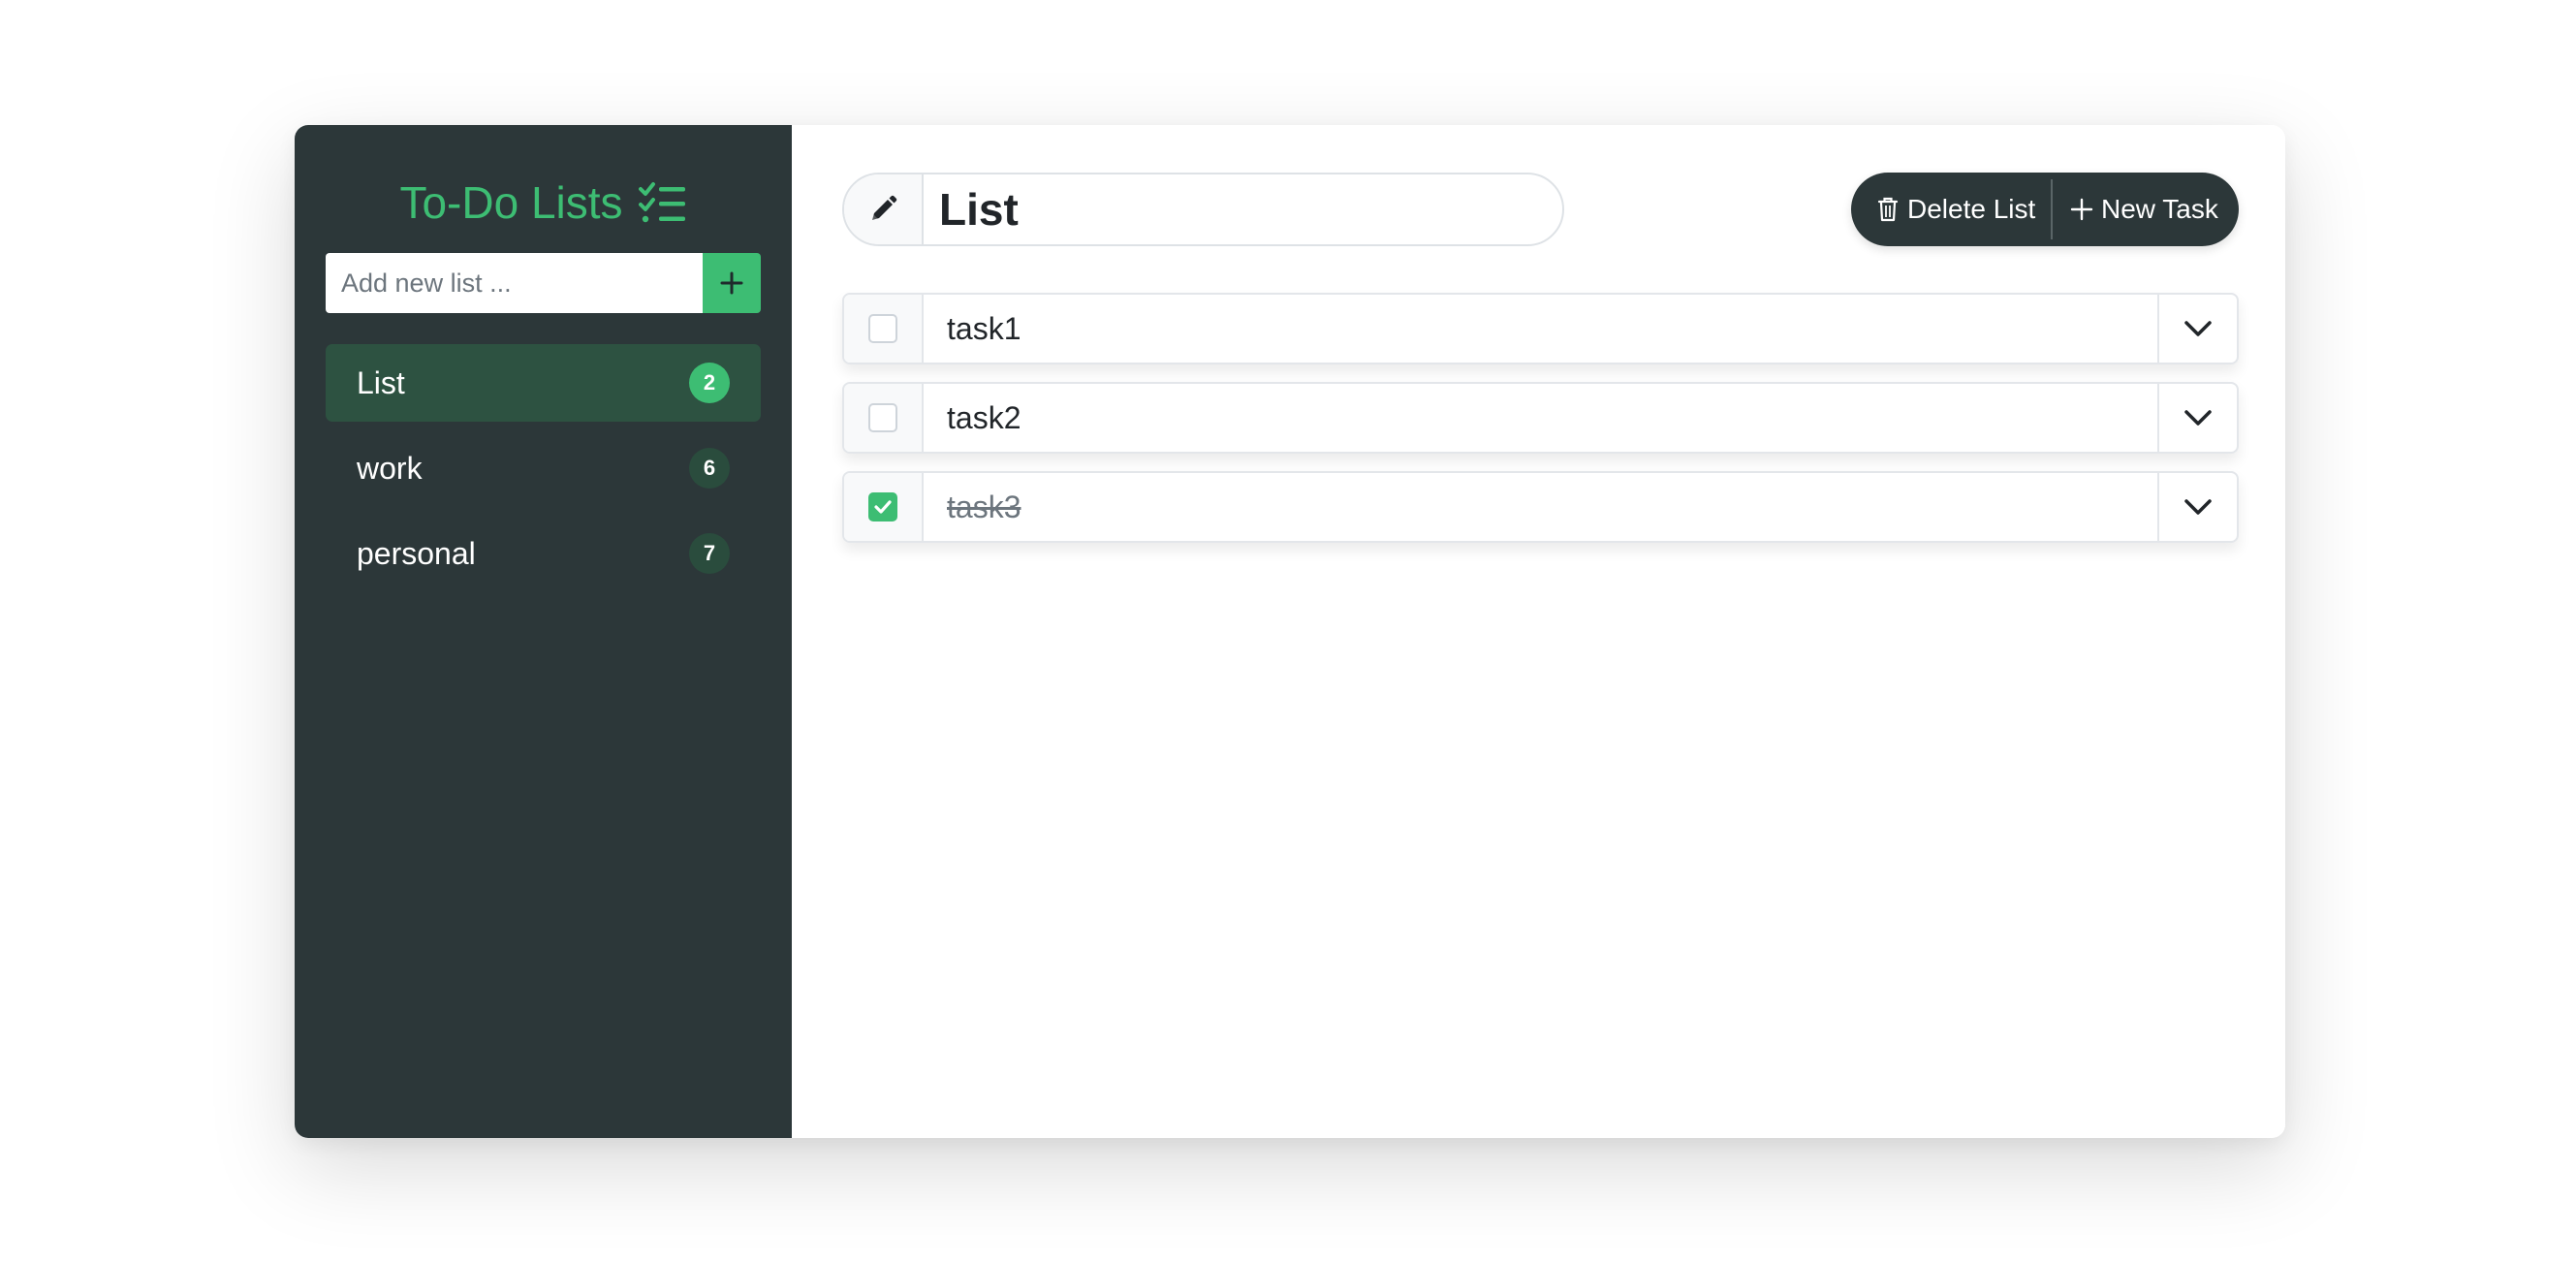 The height and width of the screenshot is (1264, 2576). Describe the element at coordinates (390, 468) in the screenshot. I see `sidebar-item-label: work` at that location.